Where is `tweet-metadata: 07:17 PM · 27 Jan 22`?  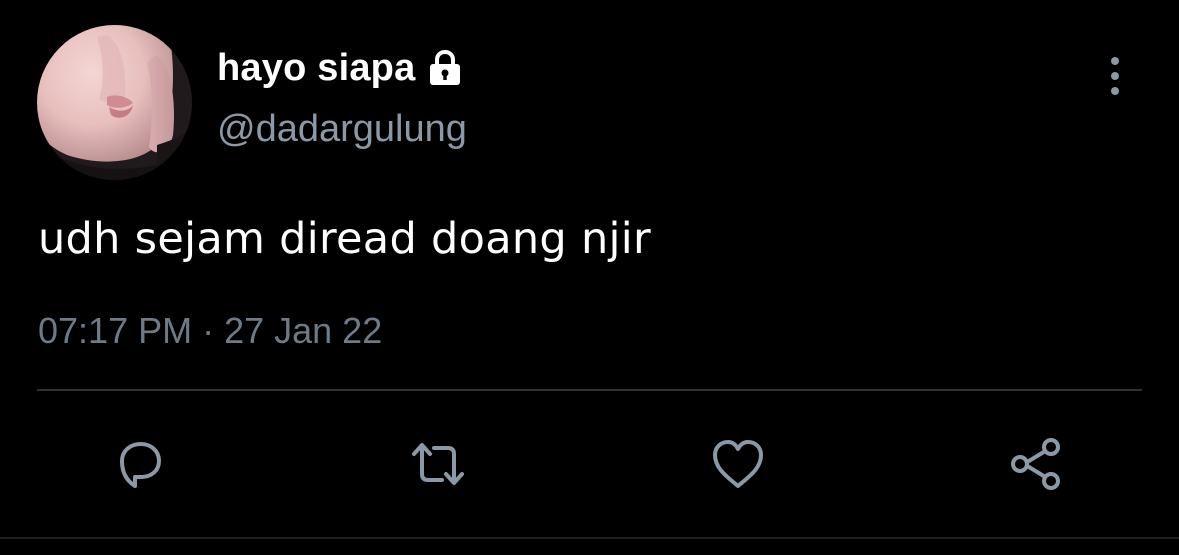
tweet-metadata: 07:17 PM · 27 Jan 22 is located at coordinates (210, 331).